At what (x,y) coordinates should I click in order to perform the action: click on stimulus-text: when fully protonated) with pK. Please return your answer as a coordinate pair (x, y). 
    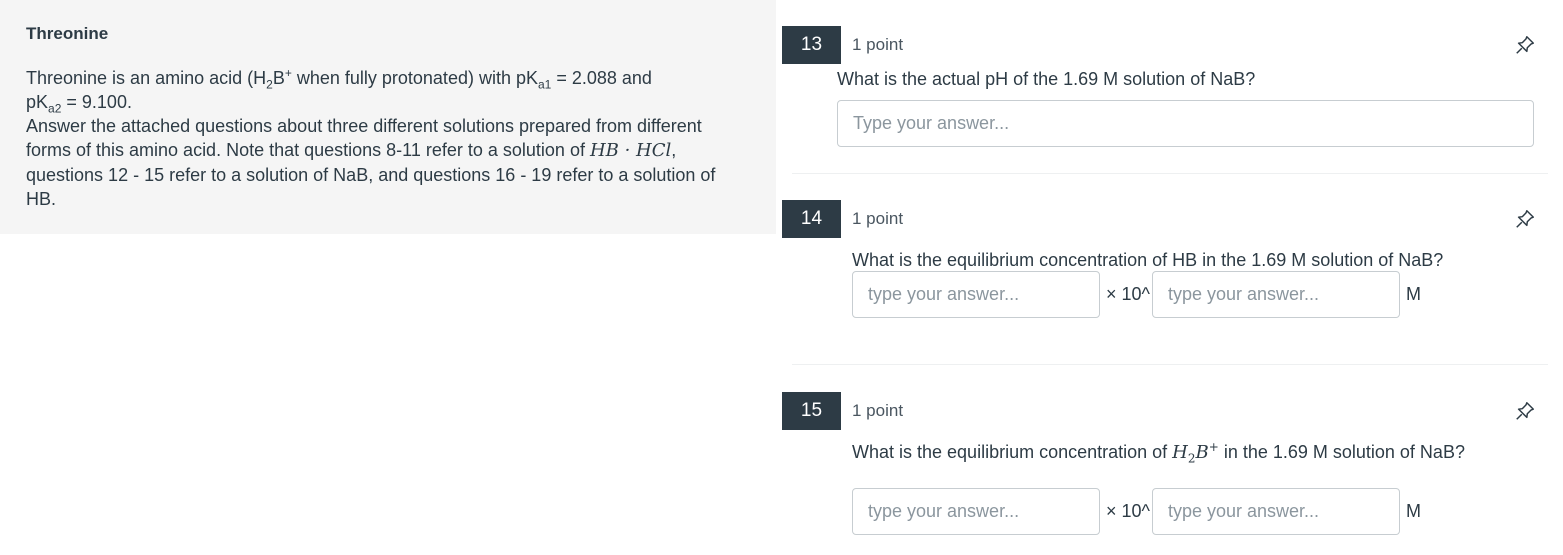
    Looking at the image, I should click on (414, 78).